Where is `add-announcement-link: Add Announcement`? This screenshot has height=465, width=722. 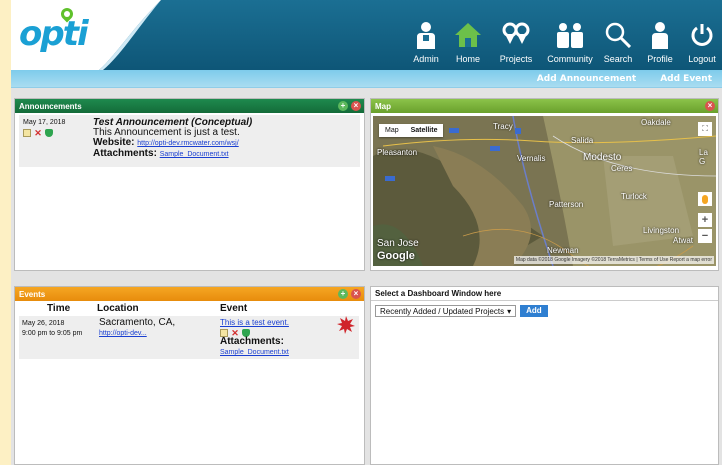
add-announcement-link: Add Announcement is located at coordinates (586, 79).